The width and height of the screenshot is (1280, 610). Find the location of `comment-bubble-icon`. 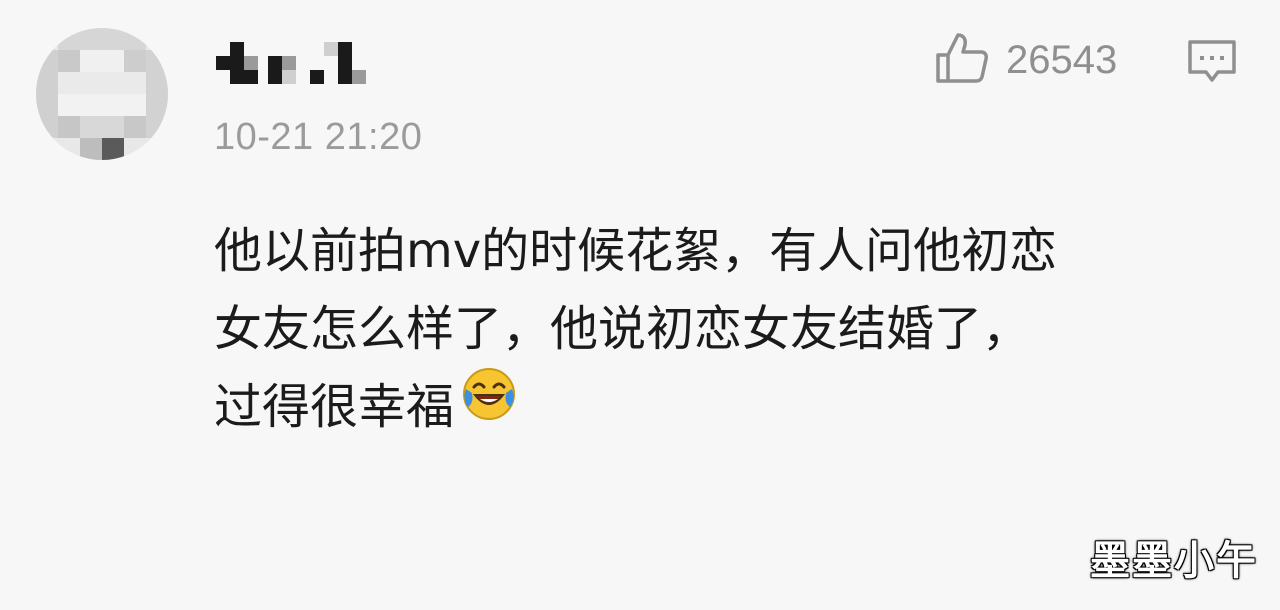

comment-bubble-icon is located at coordinates (1212, 65).